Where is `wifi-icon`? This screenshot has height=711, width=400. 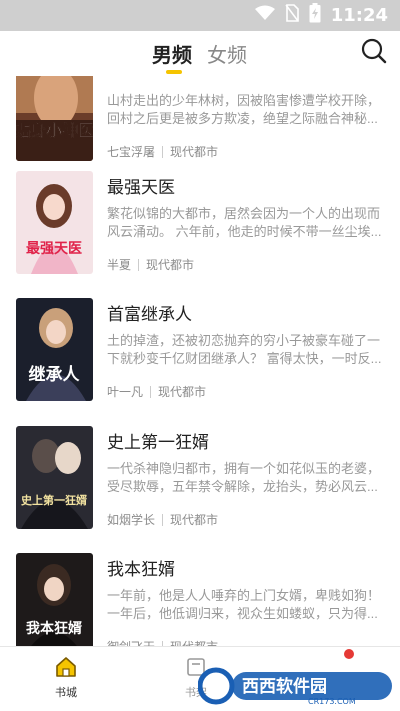 wifi-icon is located at coordinates (264, 15).